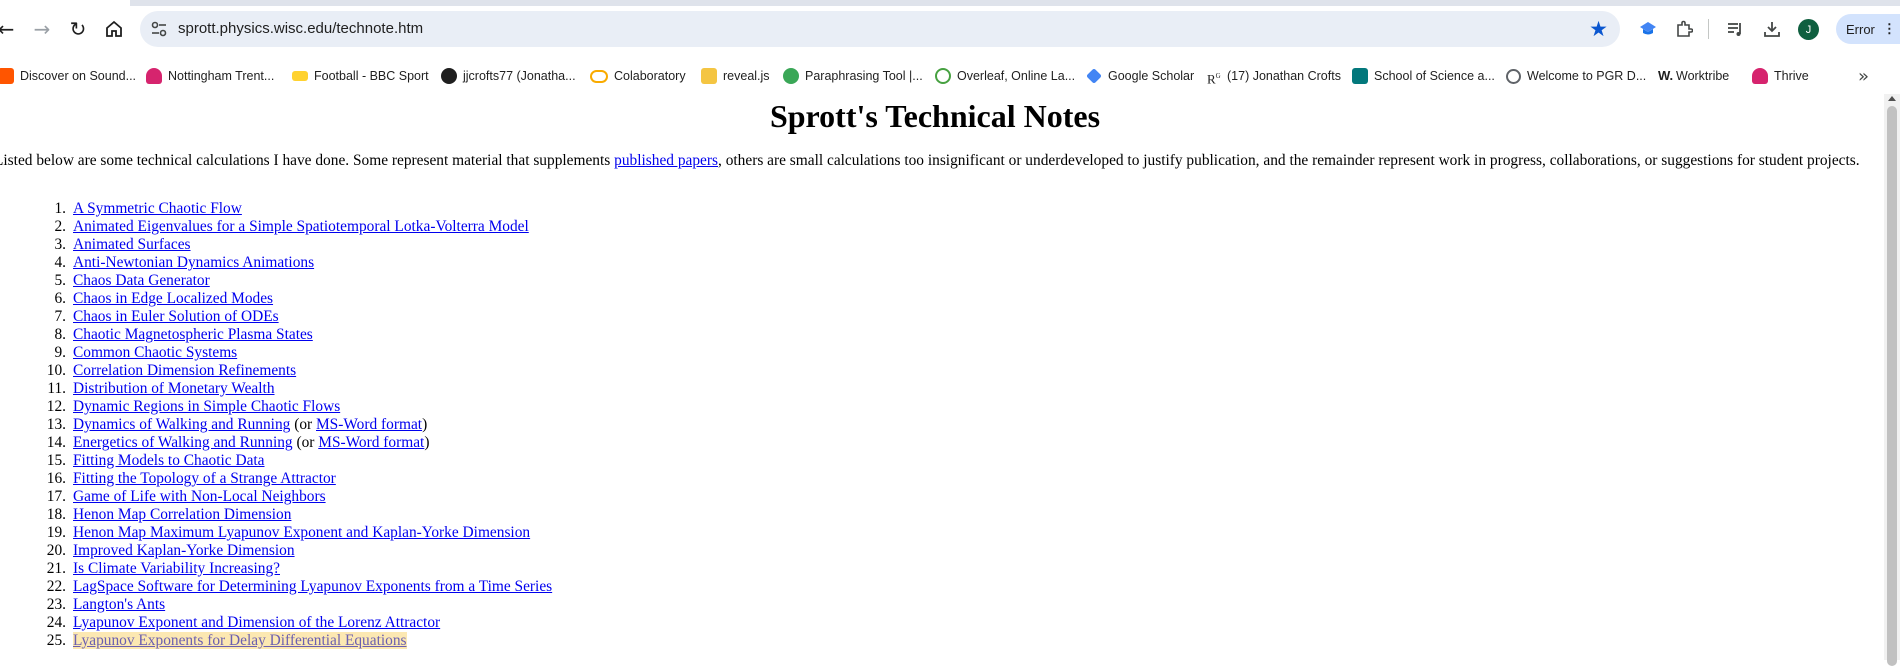 Image resolution: width=1900 pixels, height=666 pixels. I want to click on extensions-puzzle-icon, so click(1684, 29).